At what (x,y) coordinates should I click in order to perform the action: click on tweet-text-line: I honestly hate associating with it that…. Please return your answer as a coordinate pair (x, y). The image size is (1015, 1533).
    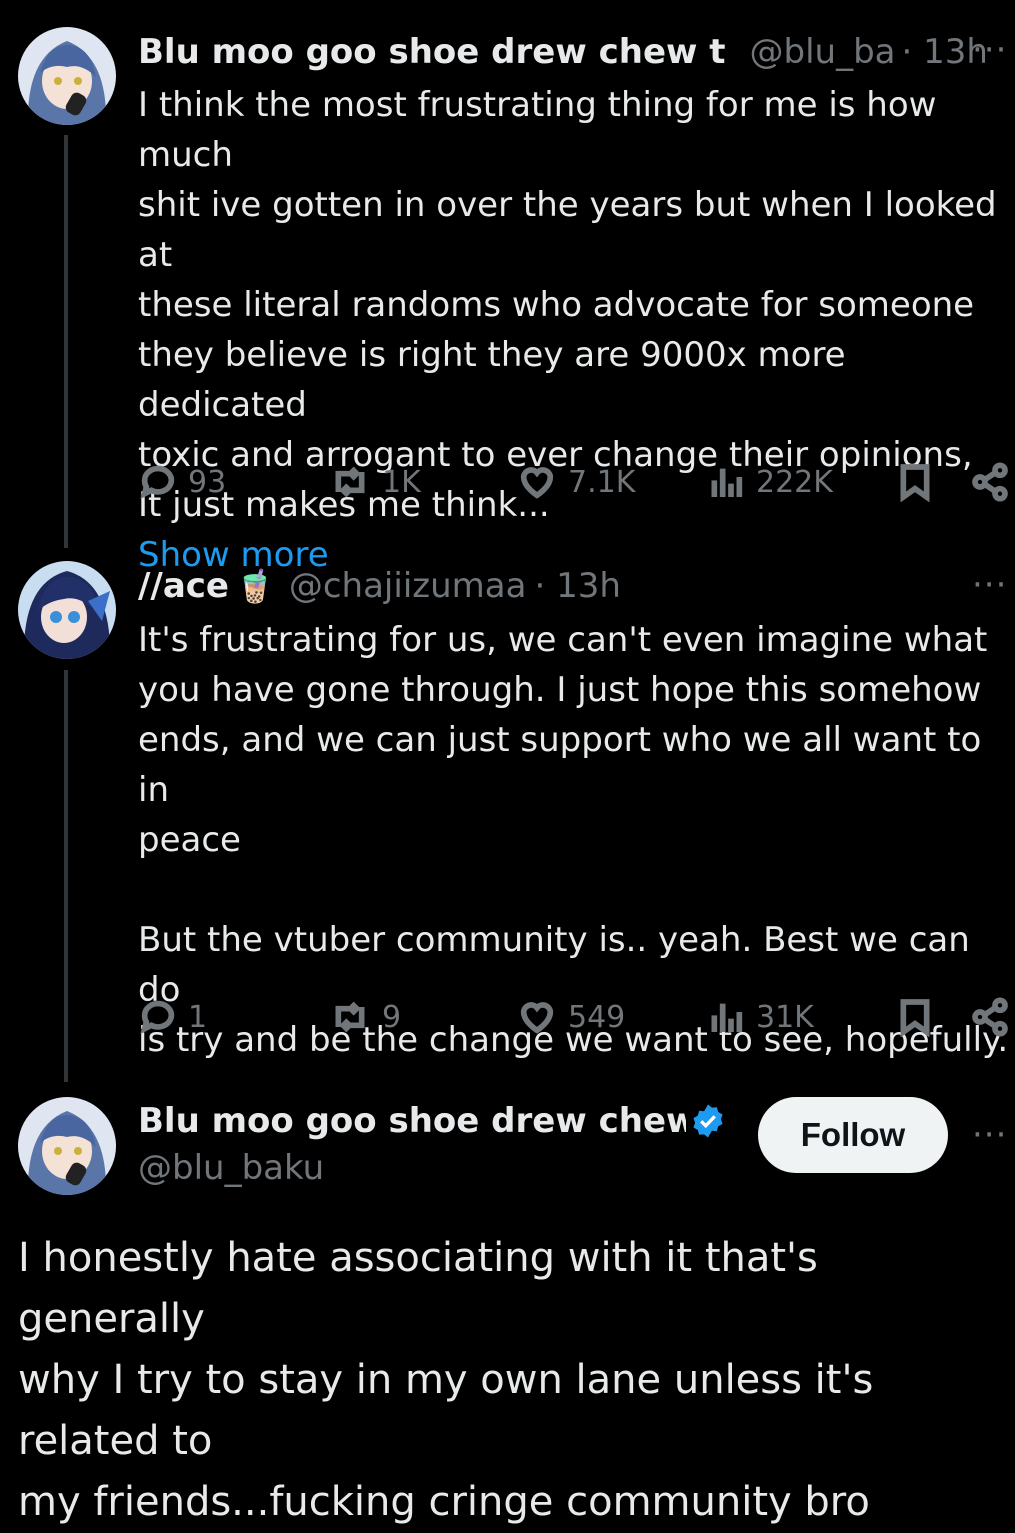
    Looking at the image, I should click on (424, 1288).